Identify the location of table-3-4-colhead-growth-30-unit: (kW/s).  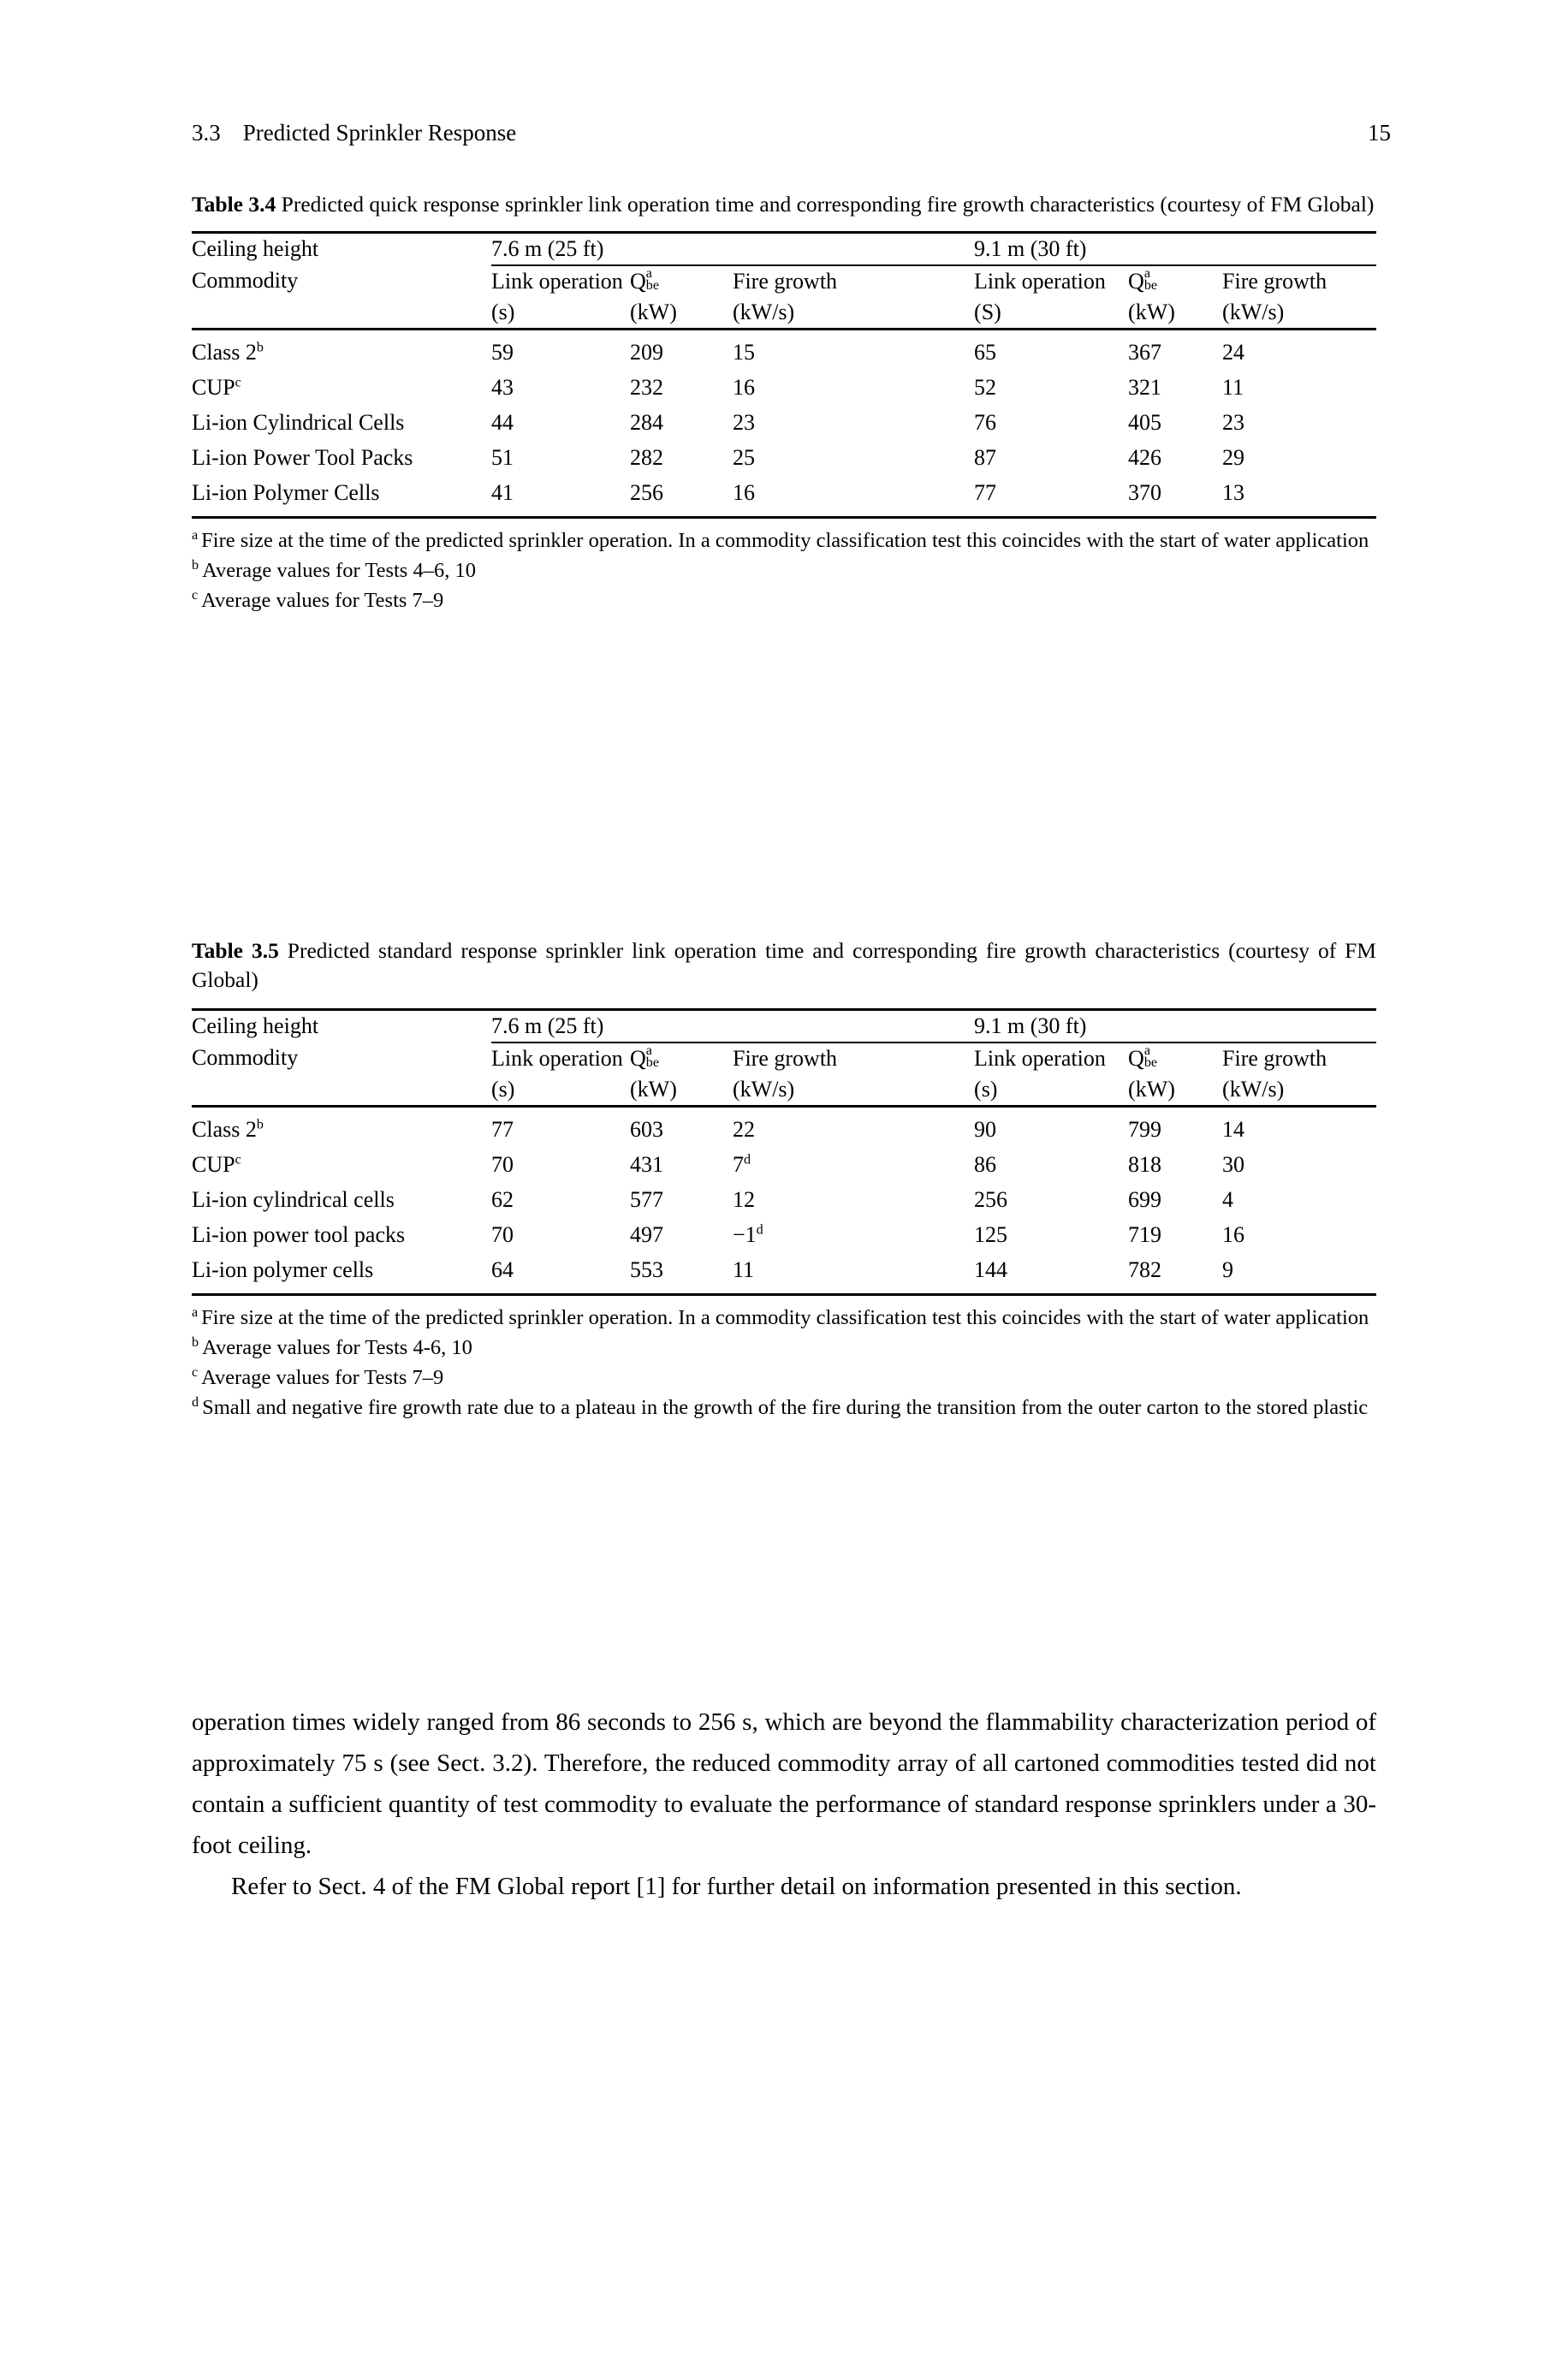
(1253, 312).